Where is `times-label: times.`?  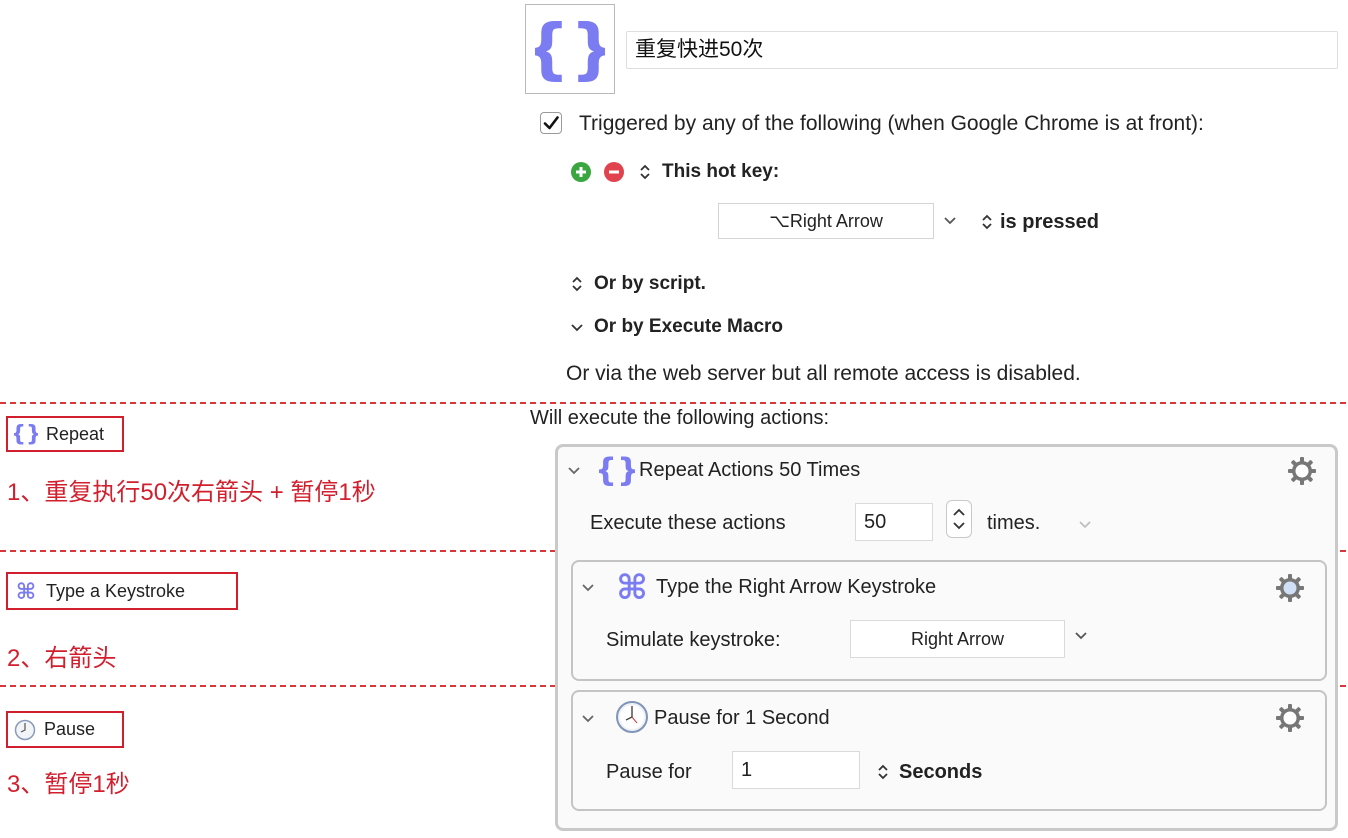 times-label: times. is located at coordinates (1014, 523).